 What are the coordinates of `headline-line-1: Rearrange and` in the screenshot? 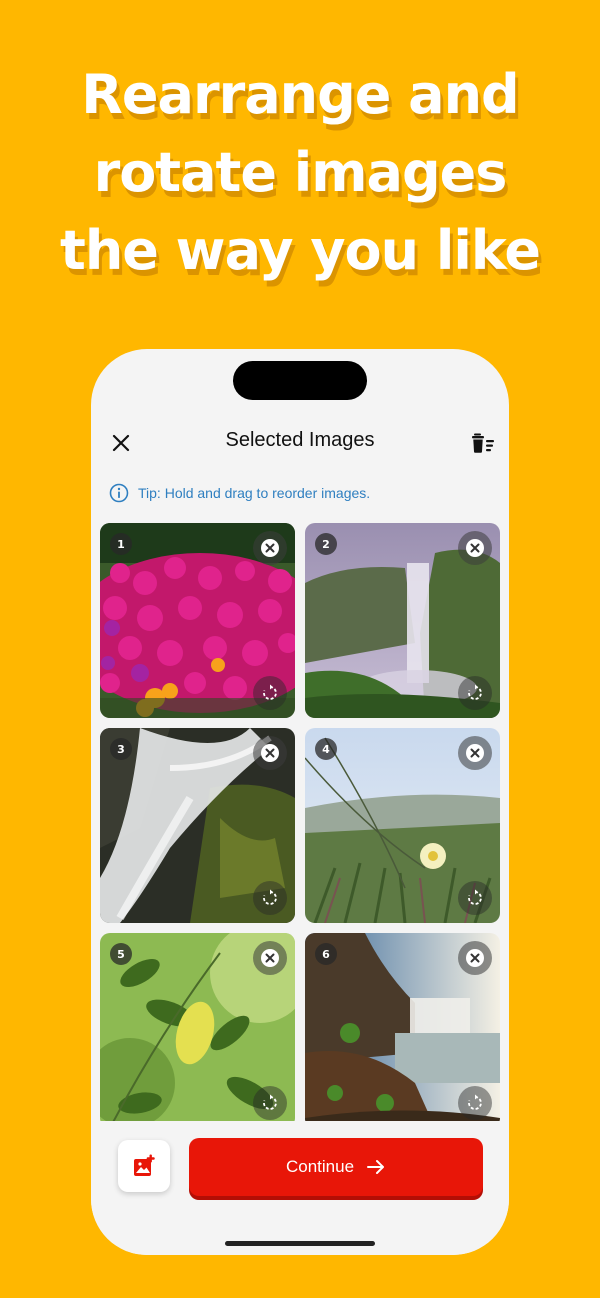 It's located at (300, 94).